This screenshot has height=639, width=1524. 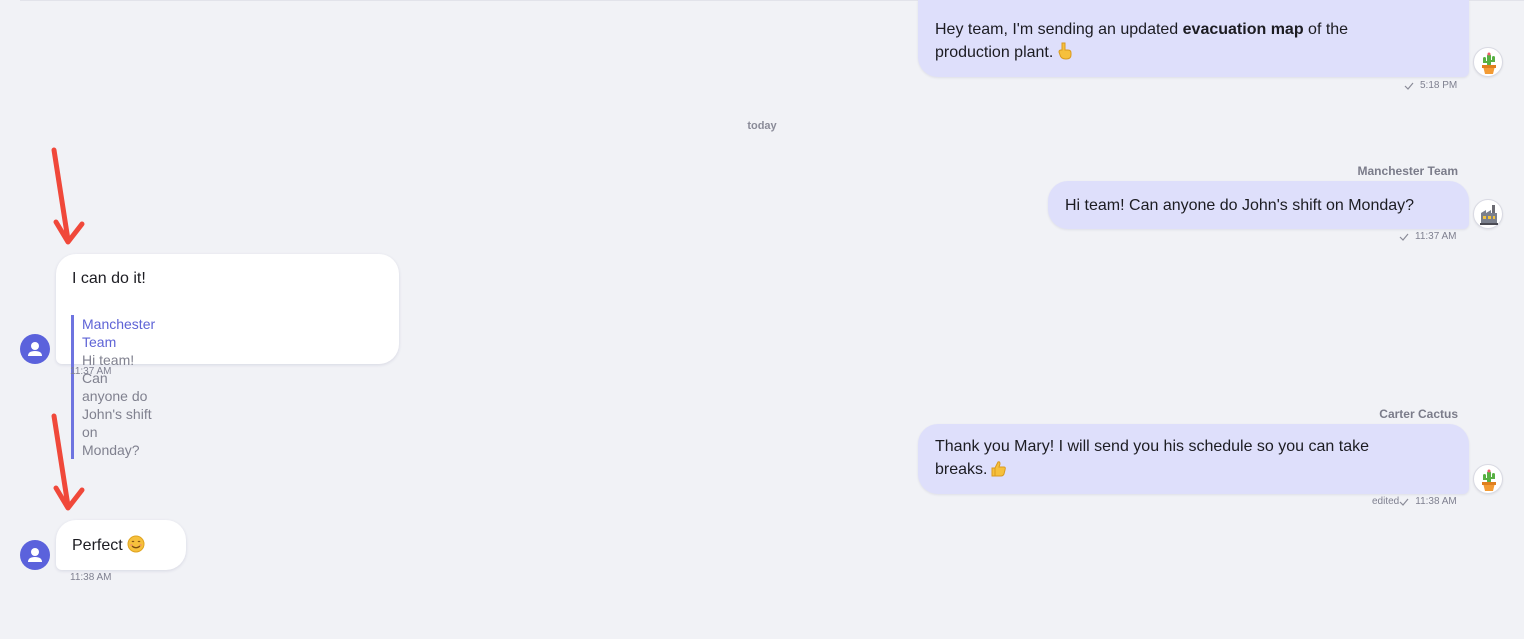 What do you see at coordinates (1065, 54) in the screenshot?
I see `pointing-down-emoji` at bounding box center [1065, 54].